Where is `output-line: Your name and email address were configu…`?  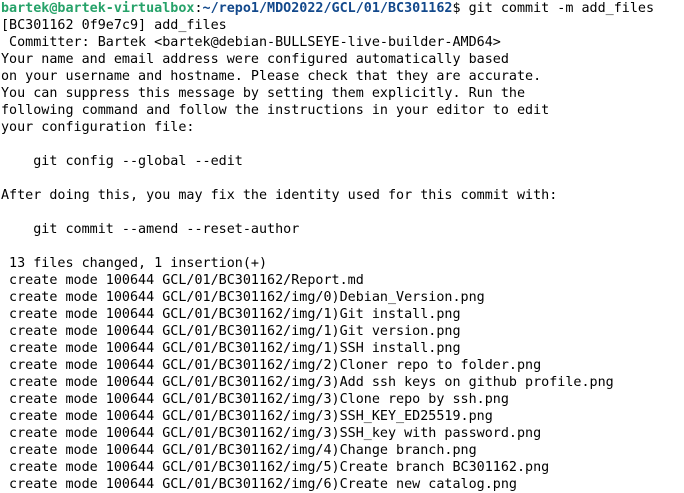
output-line: Your name and email address were configu… is located at coordinates (255, 59).